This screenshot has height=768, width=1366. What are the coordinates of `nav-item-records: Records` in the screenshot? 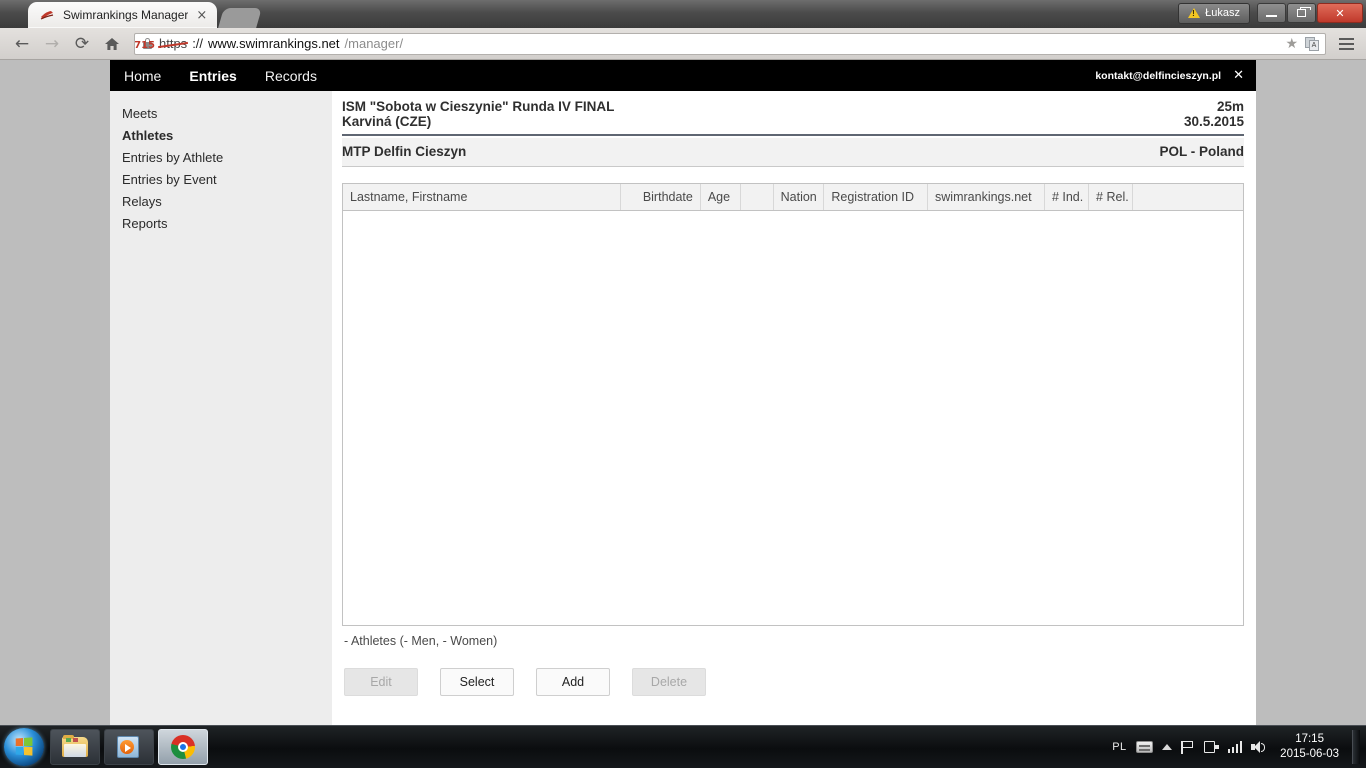 It's located at (291, 76).